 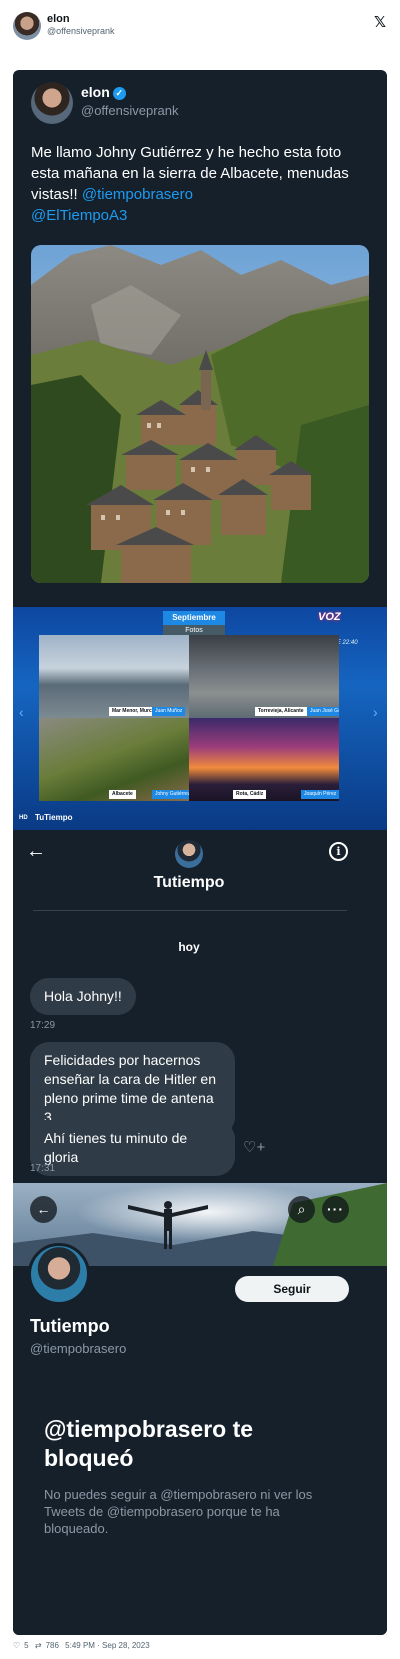 I want to click on x-logo-icon: 𝕏, so click(x=380, y=22).